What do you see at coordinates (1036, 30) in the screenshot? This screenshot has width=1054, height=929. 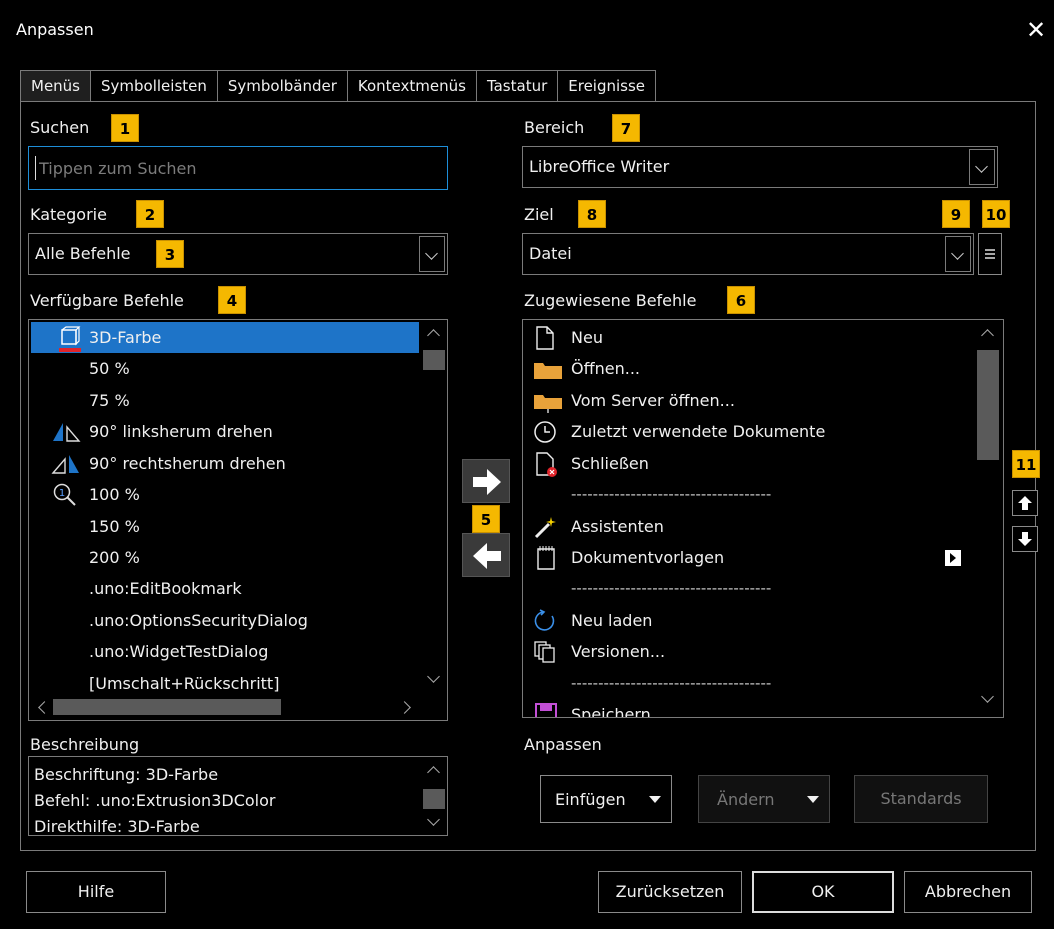 I see `close-icon: ✕` at bounding box center [1036, 30].